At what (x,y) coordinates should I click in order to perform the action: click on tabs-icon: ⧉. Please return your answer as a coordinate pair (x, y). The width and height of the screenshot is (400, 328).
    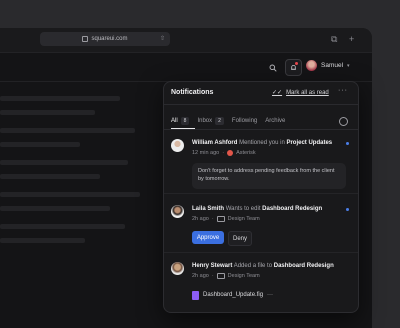
    Looking at the image, I should click on (334, 39).